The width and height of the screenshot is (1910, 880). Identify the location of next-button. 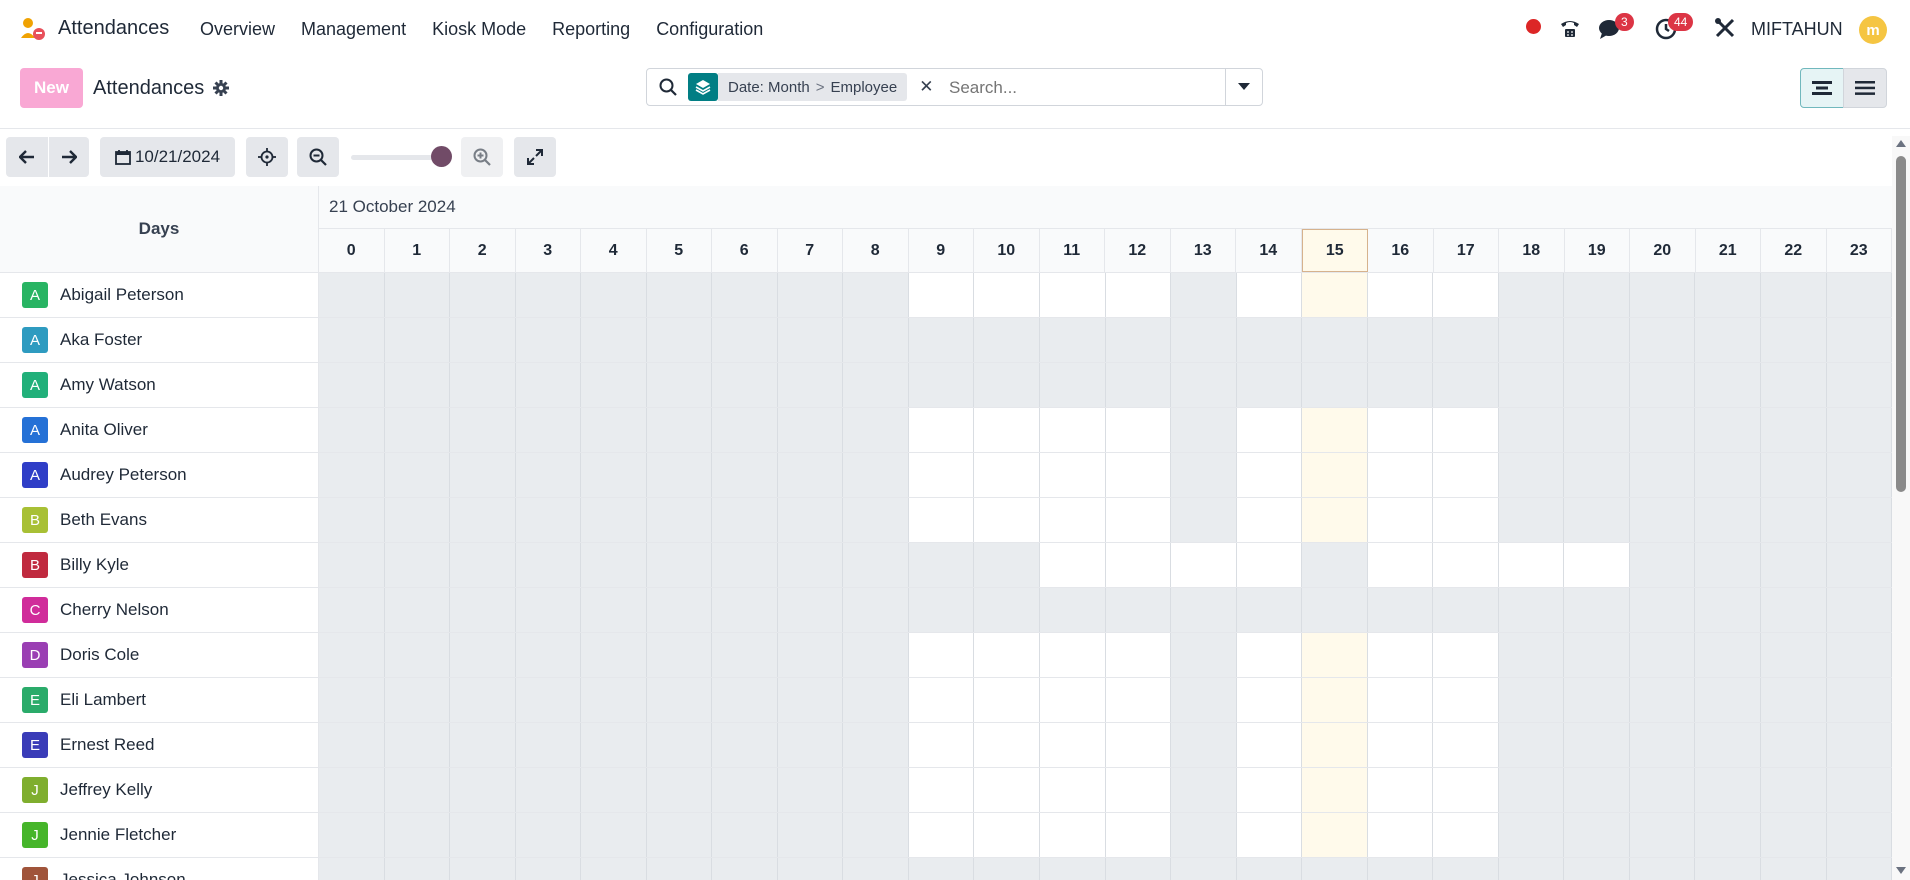
(69, 157).